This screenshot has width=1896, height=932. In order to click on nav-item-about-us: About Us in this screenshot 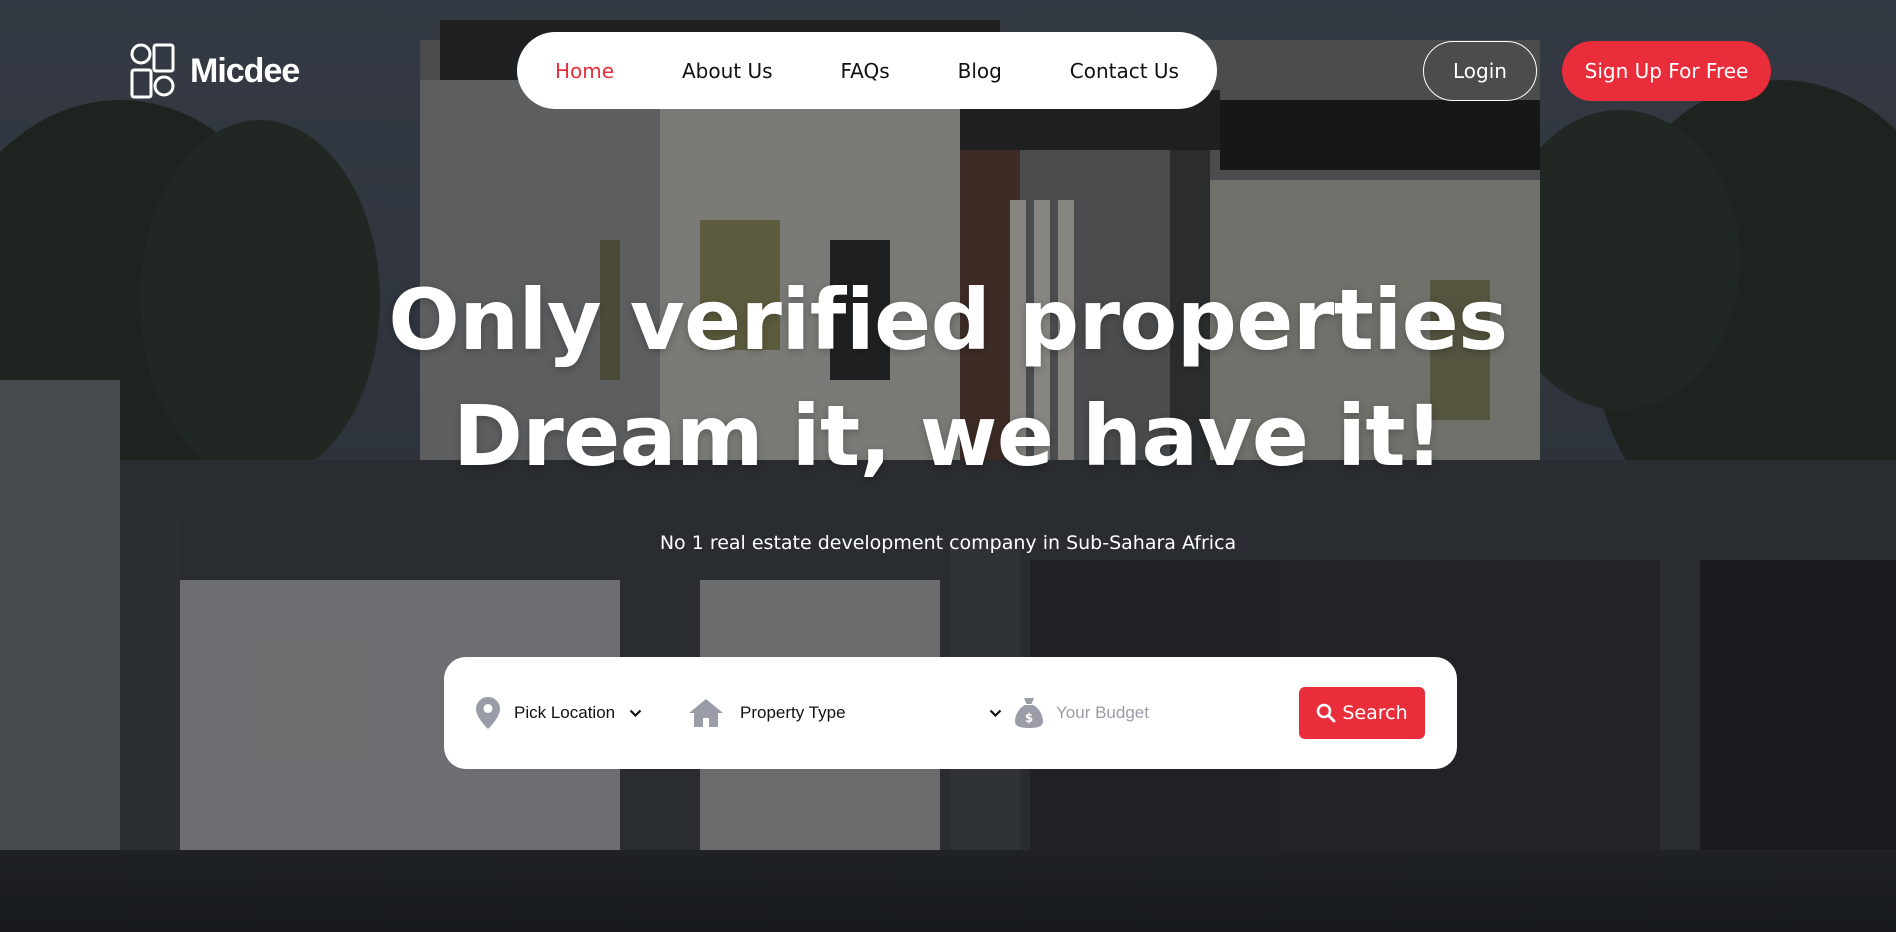, I will do `click(727, 71)`.